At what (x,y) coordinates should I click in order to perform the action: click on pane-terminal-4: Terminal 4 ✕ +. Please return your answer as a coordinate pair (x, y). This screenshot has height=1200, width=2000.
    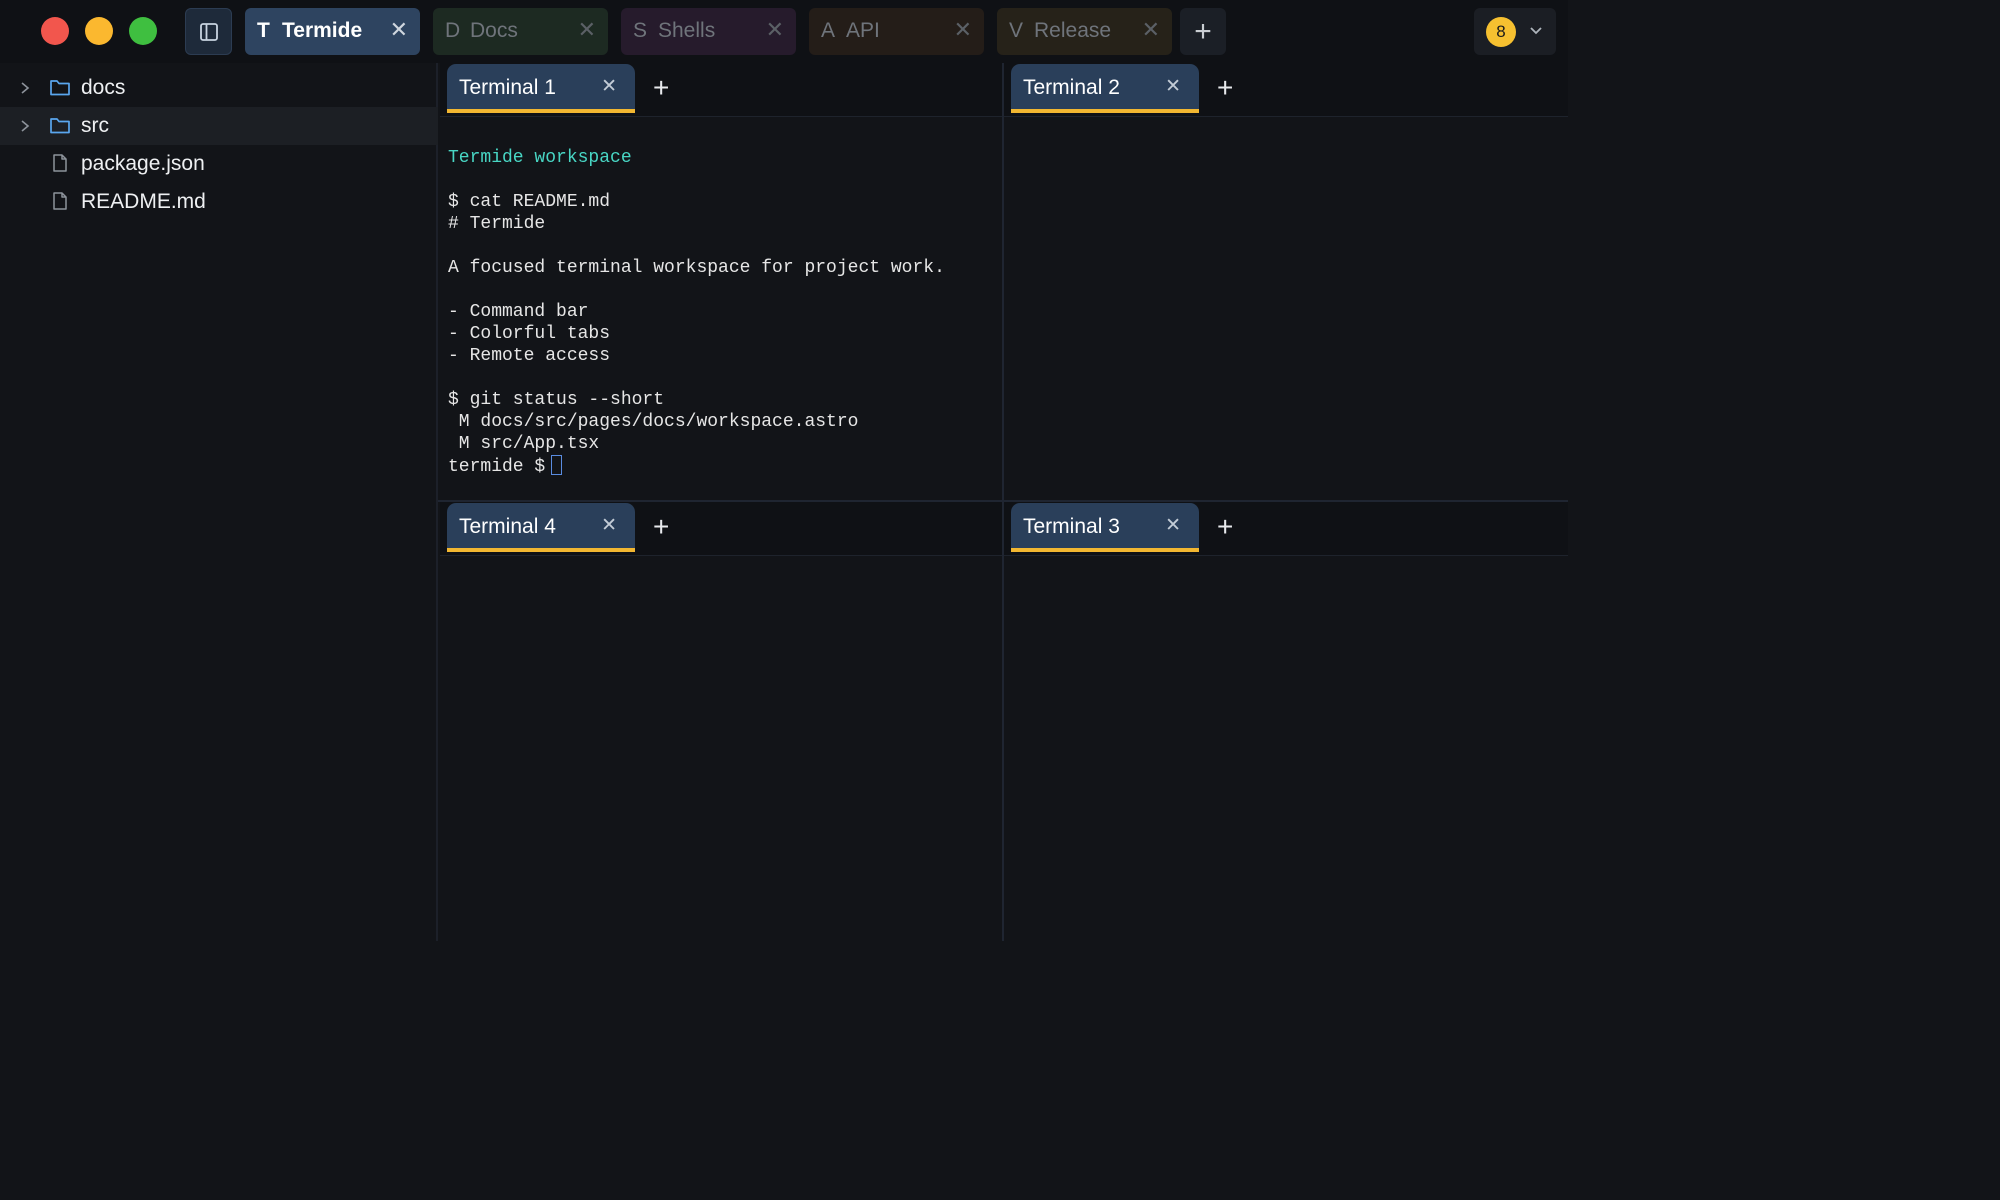
    Looking at the image, I should click on (721, 721).